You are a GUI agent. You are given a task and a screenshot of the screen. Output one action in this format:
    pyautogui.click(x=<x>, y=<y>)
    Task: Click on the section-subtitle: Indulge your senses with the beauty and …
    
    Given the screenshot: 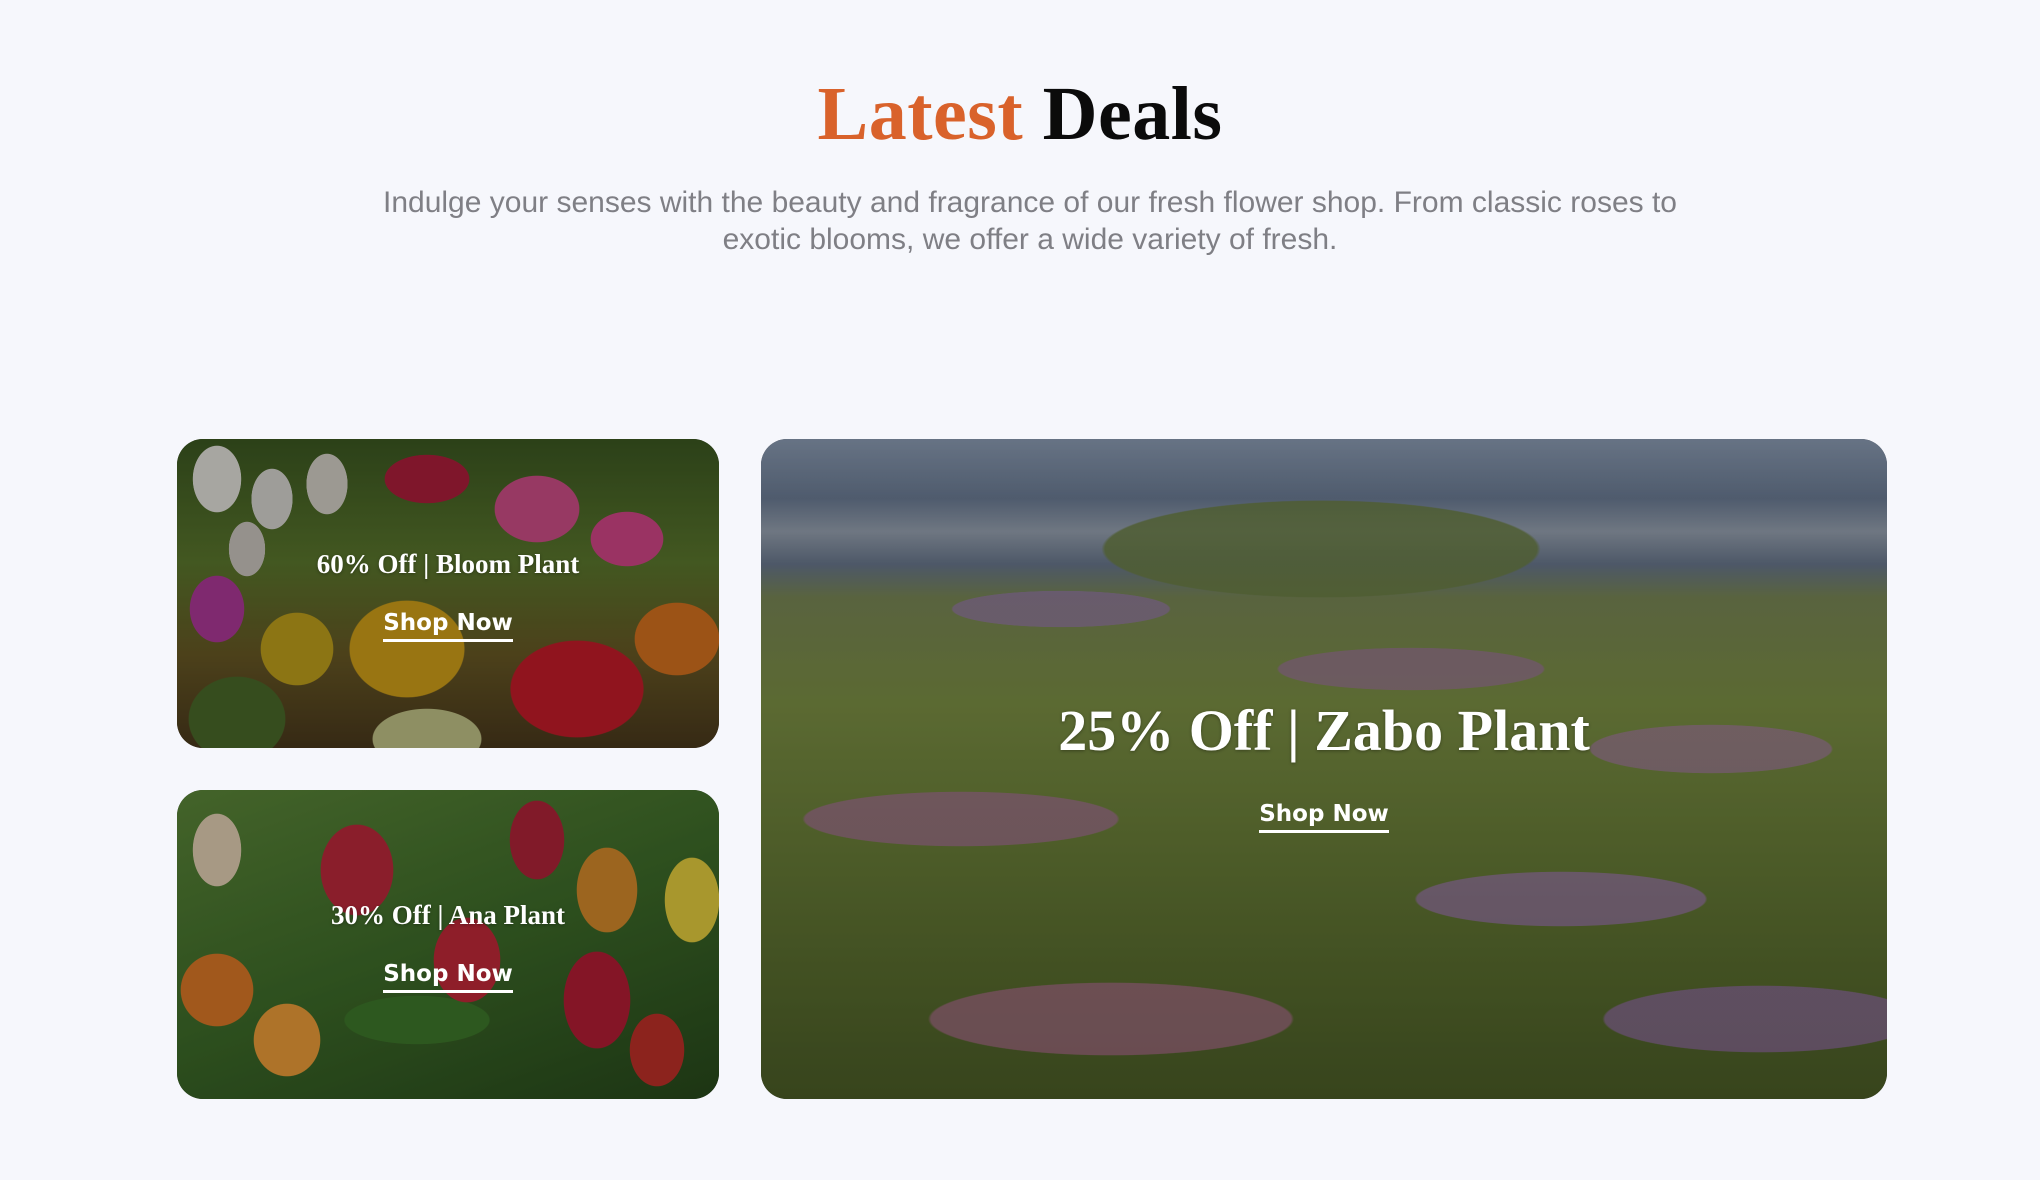 What is the action you would take?
    pyautogui.click(x=1030, y=221)
    